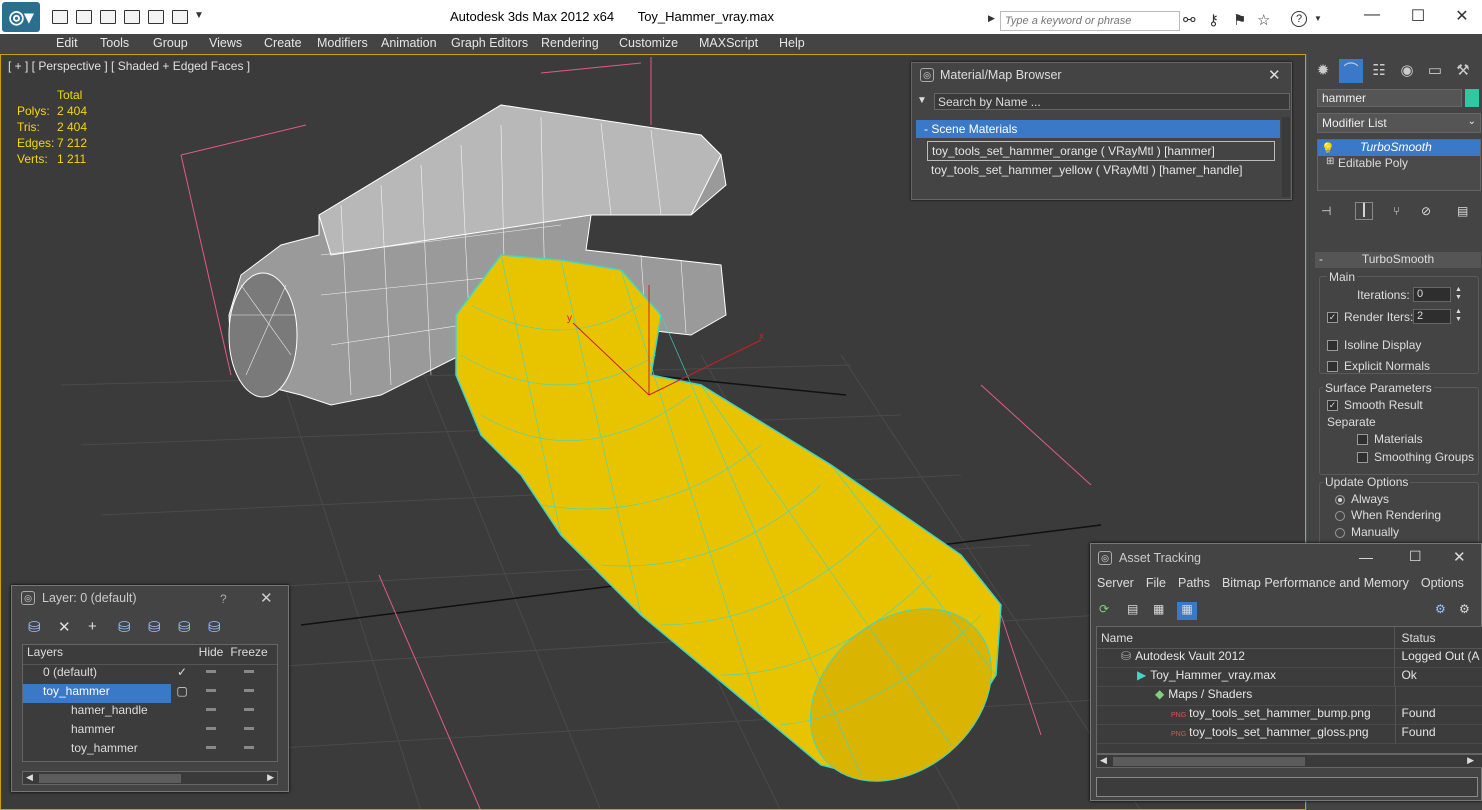 The height and width of the screenshot is (810, 1482). I want to click on smoothing-groups-checkbox: Smoothing Groups, so click(1415, 457).